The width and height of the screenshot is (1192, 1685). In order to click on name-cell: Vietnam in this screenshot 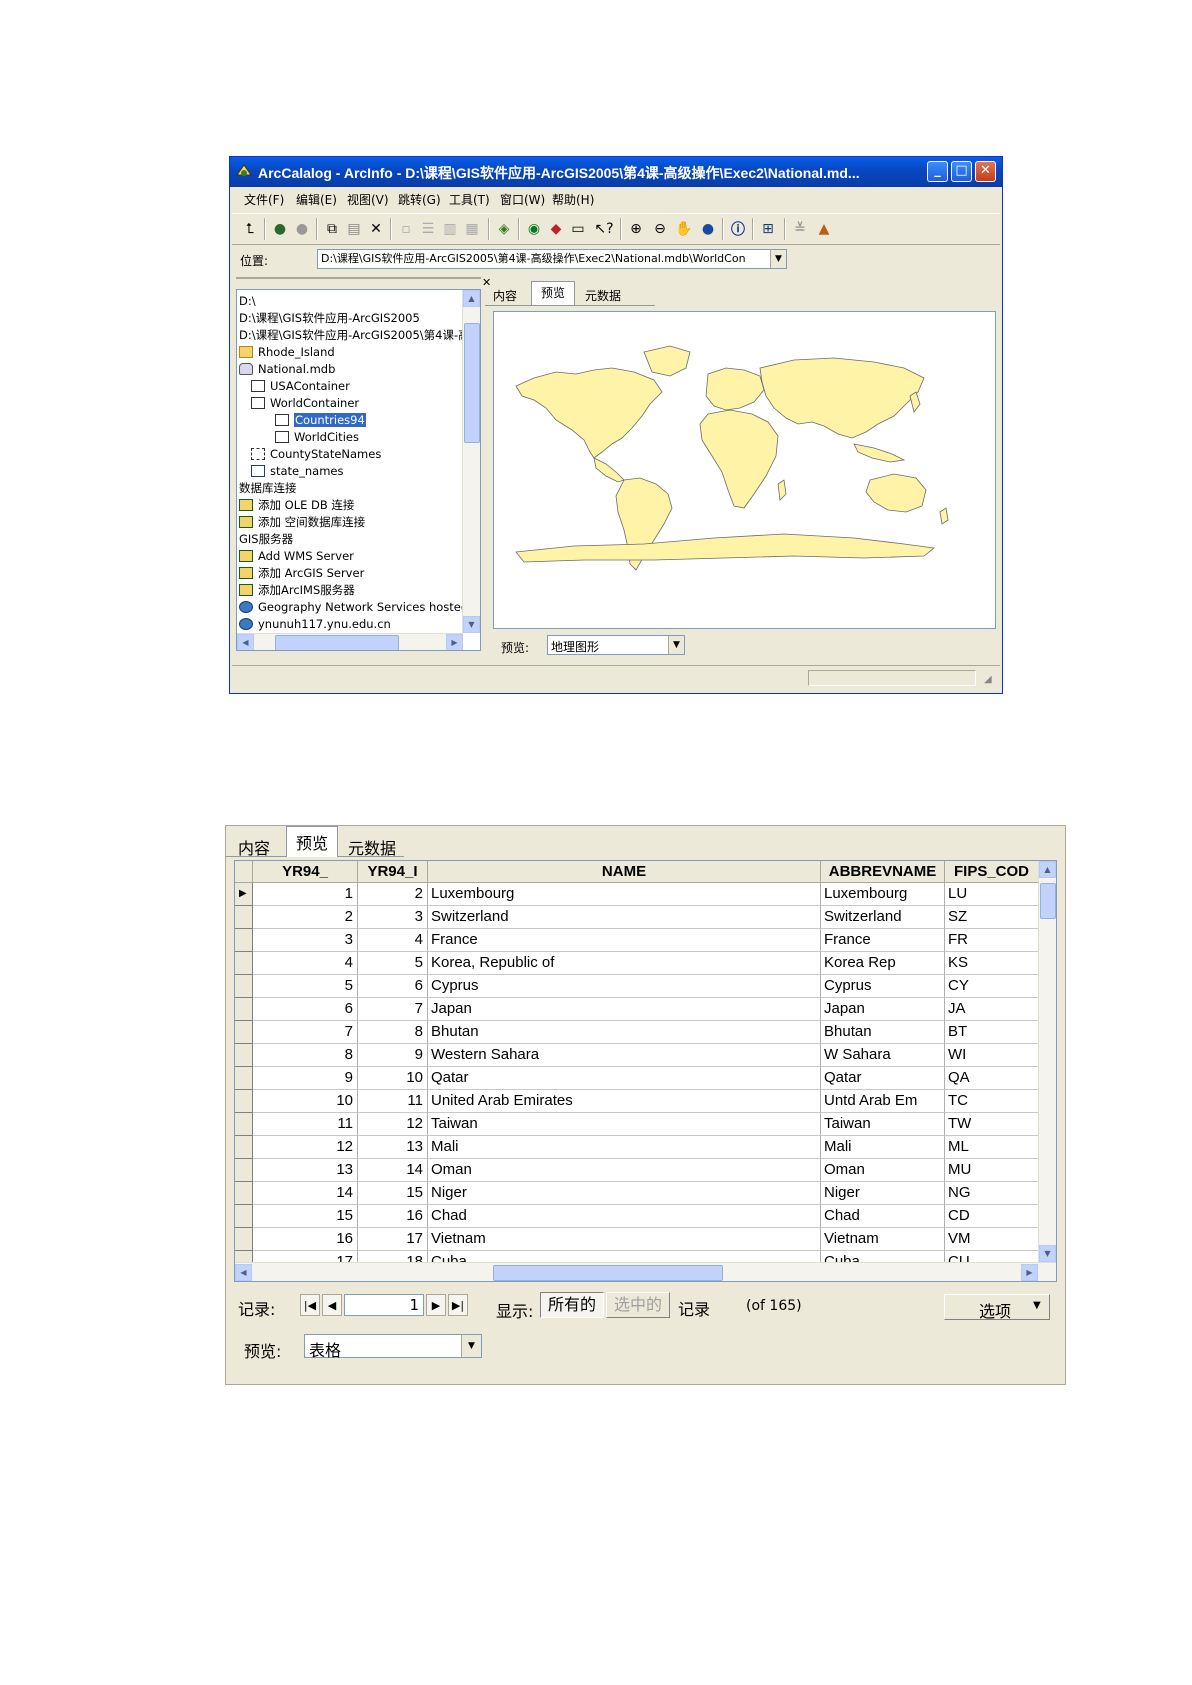, I will do `click(624, 1239)`.